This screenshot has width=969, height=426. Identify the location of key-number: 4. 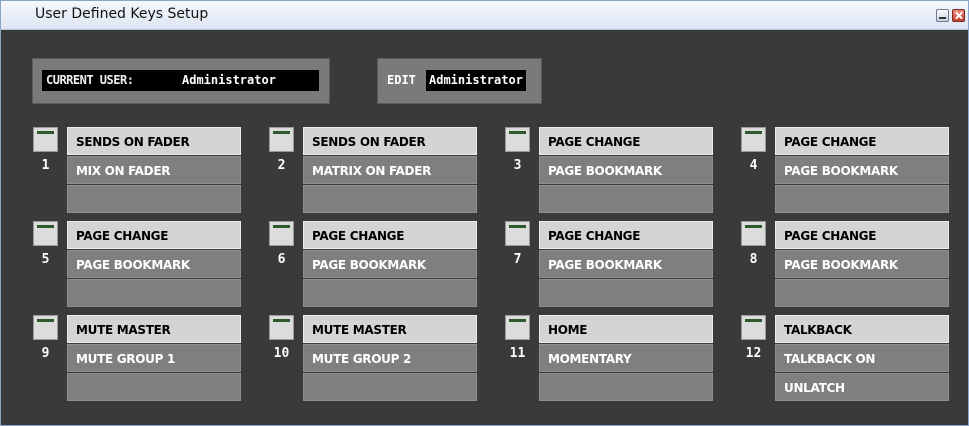
(753, 165).